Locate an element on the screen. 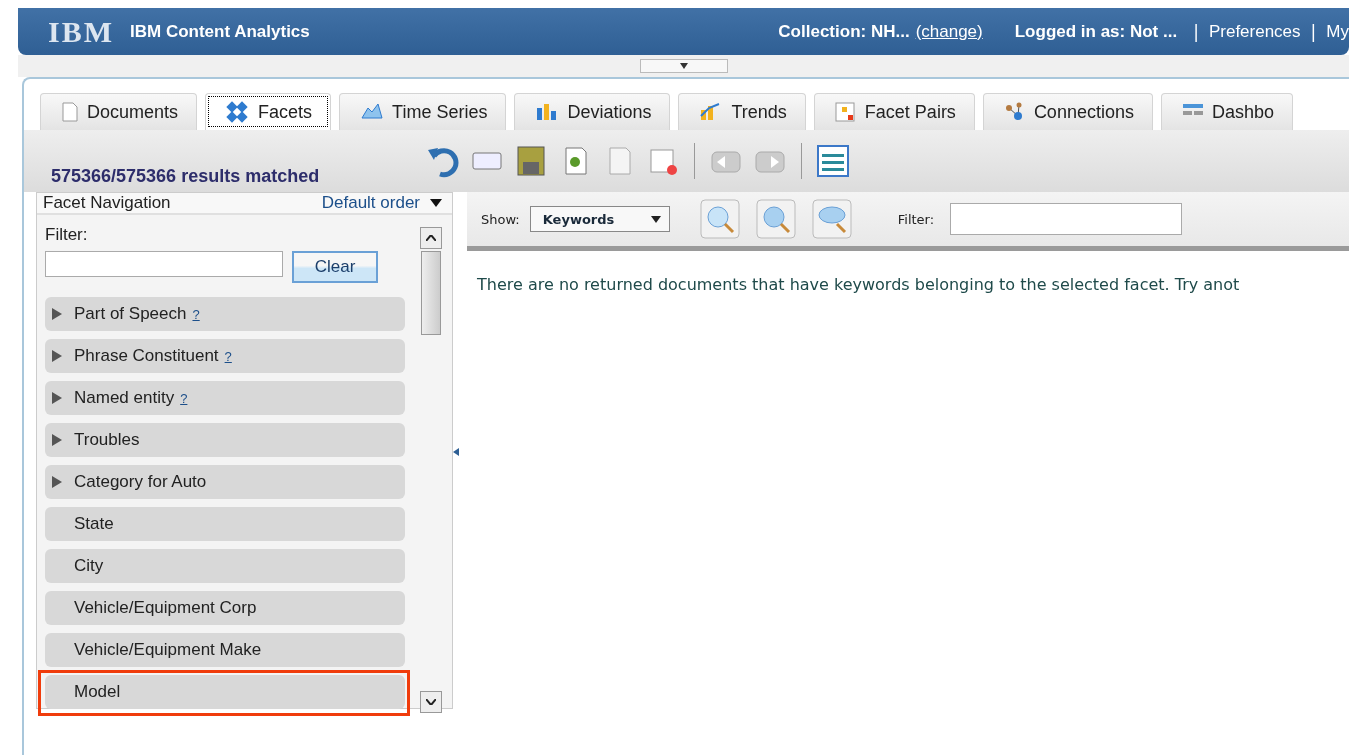 The width and height of the screenshot is (1349, 755). facet-item: Vehicle/Equipment Make is located at coordinates (225, 650).